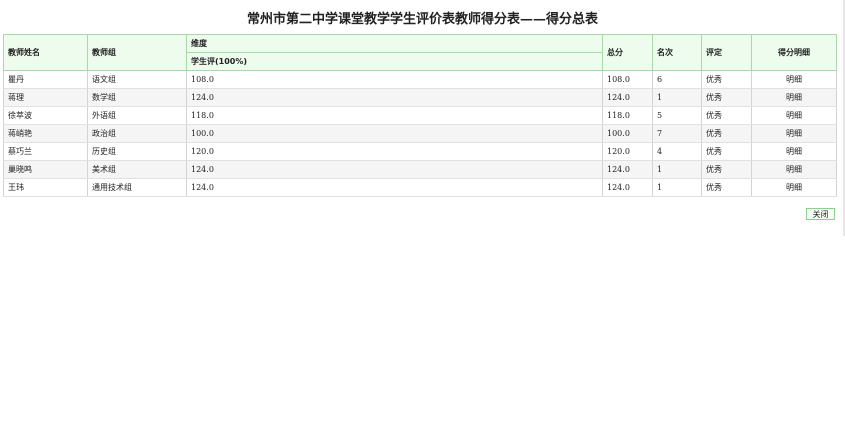 Image resolution: width=845 pixels, height=440 pixels. Describe the element at coordinates (137, 133) in the screenshot. I see `cell-teacher-group: 政治组` at that location.